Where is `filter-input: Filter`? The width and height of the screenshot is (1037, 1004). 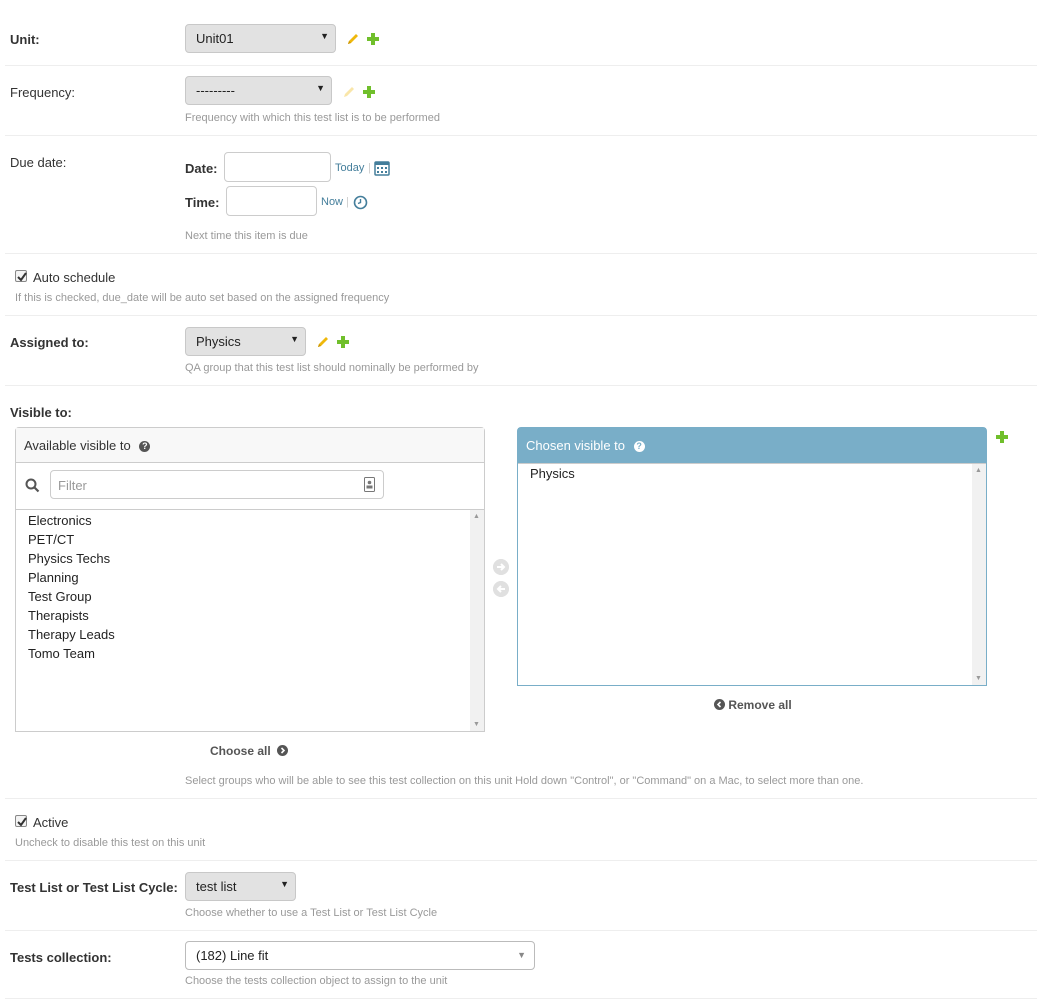
filter-input: Filter is located at coordinates (217, 484).